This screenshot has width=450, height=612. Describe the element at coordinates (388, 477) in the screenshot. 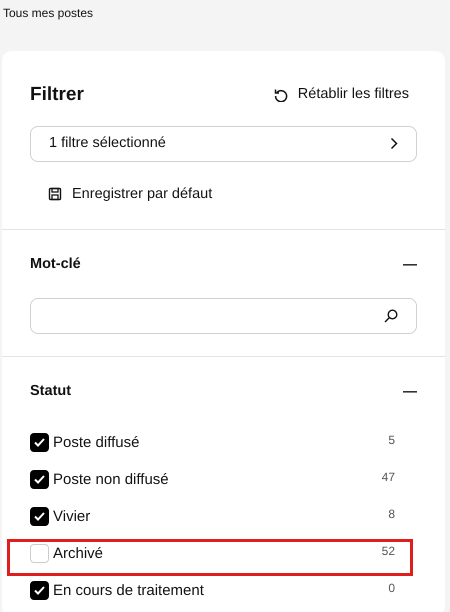

I see `item-count: 47` at that location.